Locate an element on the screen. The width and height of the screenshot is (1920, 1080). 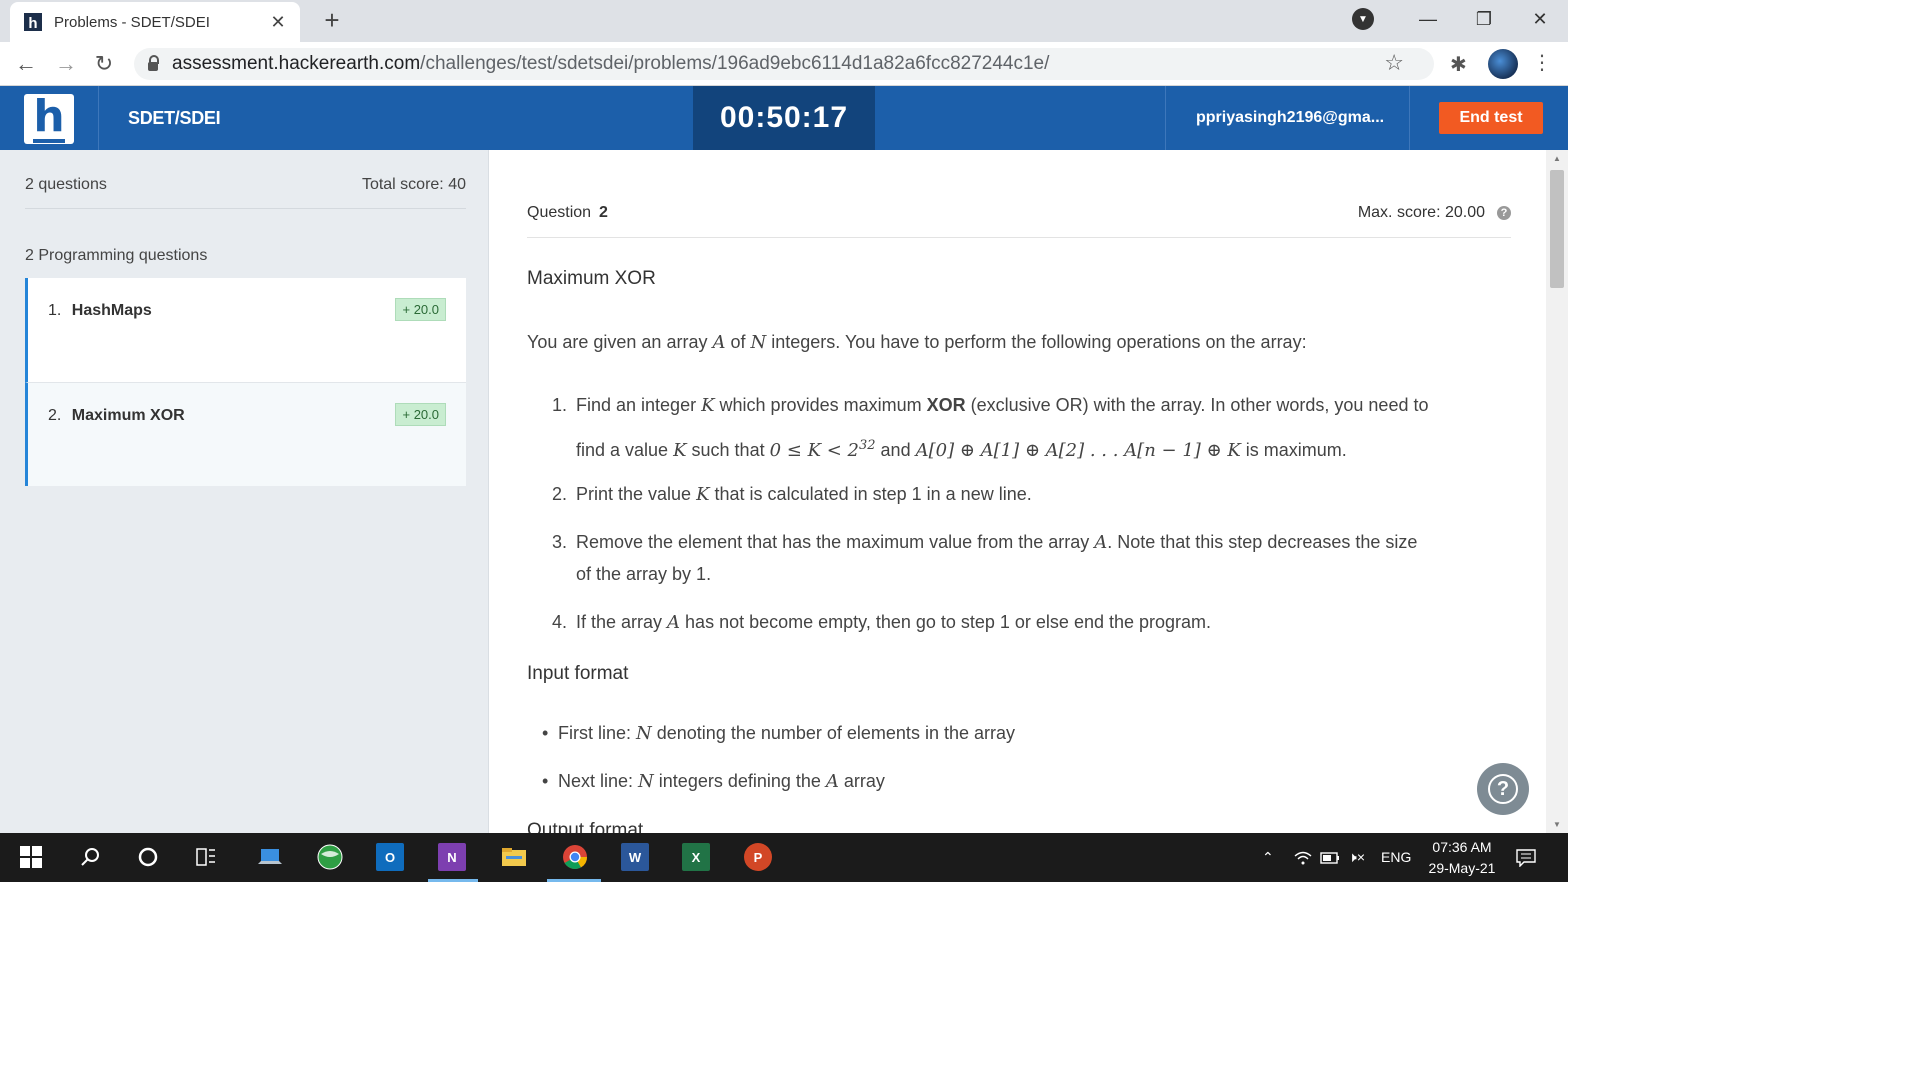
restore-icon: ❐ is located at coordinates (1484, 19).